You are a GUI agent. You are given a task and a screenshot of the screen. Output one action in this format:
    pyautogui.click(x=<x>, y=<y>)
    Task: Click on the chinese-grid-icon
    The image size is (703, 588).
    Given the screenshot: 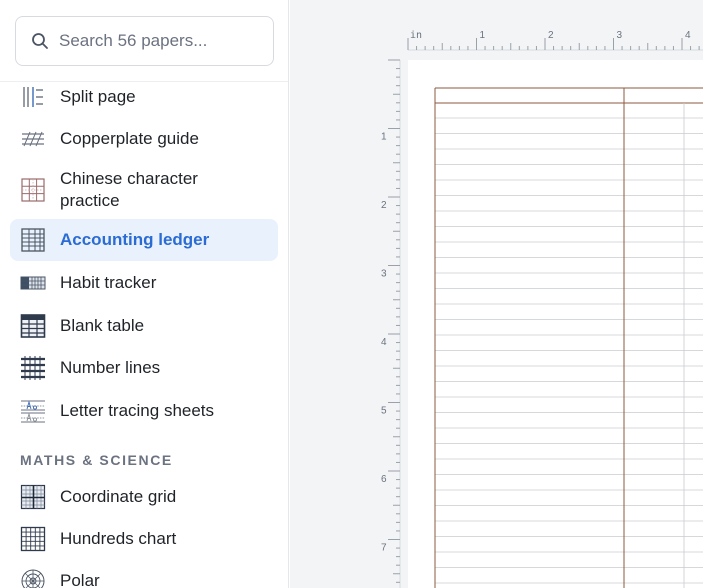 What is the action you would take?
    pyautogui.click(x=33, y=190)
    